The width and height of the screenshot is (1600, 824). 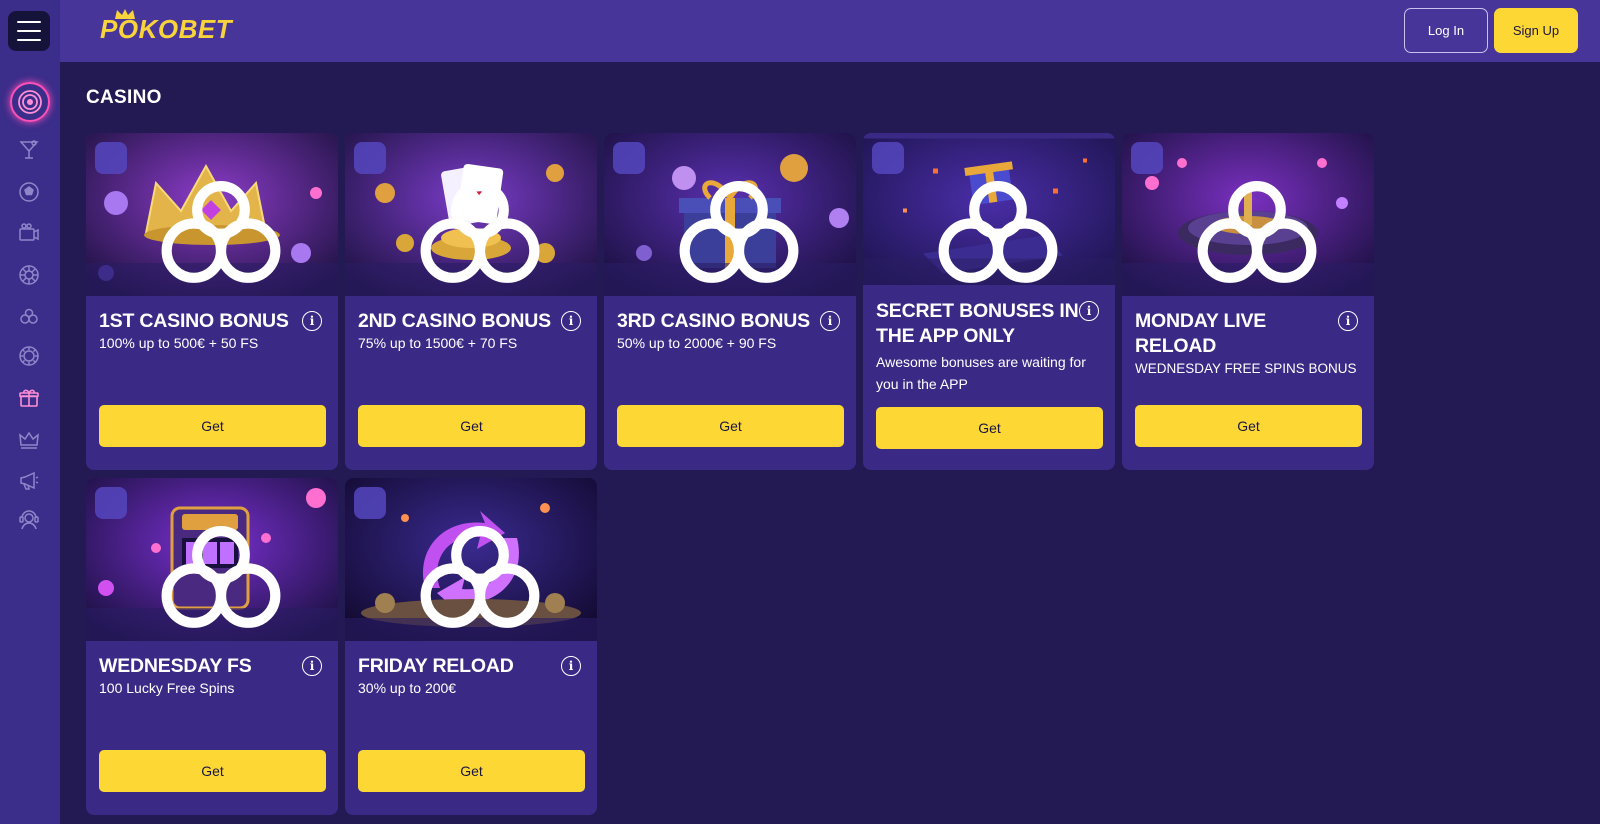 I want to click on signup-button: Sign Up, so click(x=1536, y=30).